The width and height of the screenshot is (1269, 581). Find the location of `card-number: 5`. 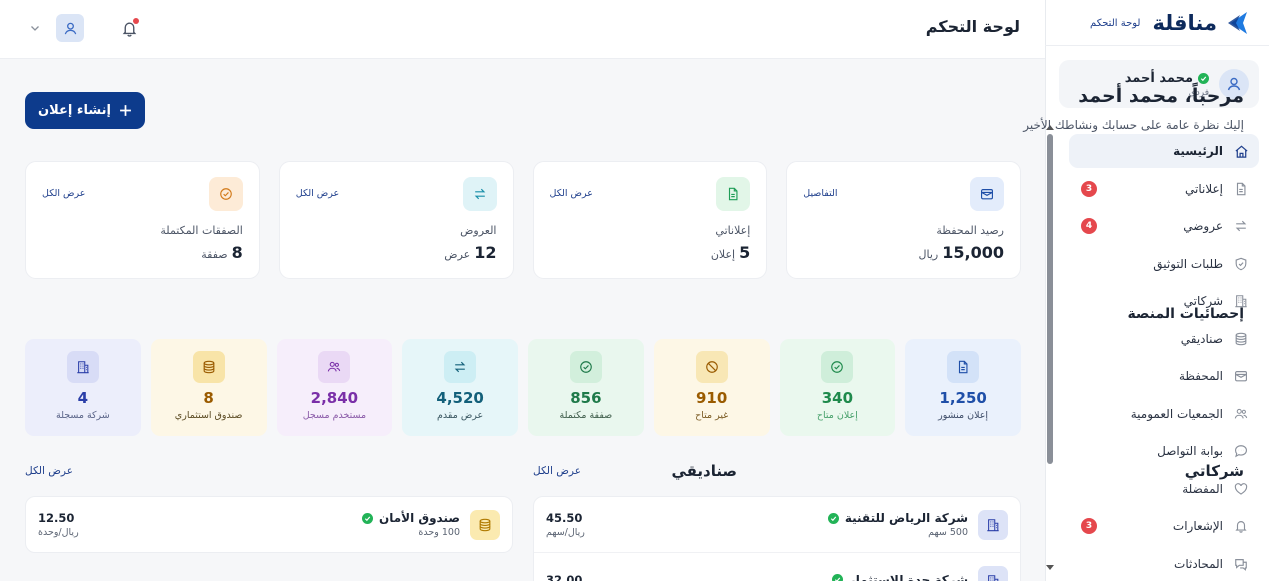

card-number: 5 is located at coordinates (745, 252).